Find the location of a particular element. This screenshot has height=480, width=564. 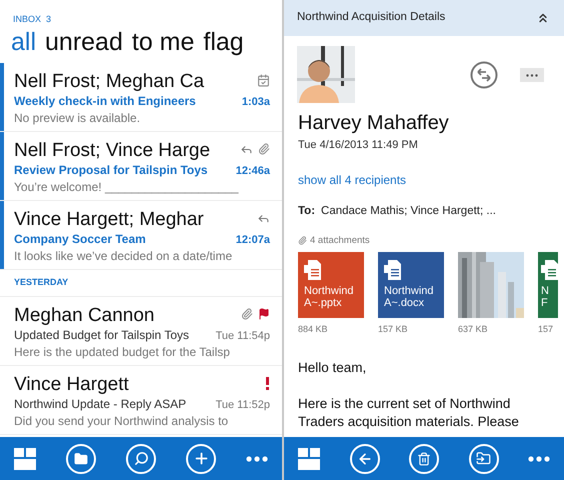

message-title: Northwind Acquisition Details is located at coordinates (371, 18).